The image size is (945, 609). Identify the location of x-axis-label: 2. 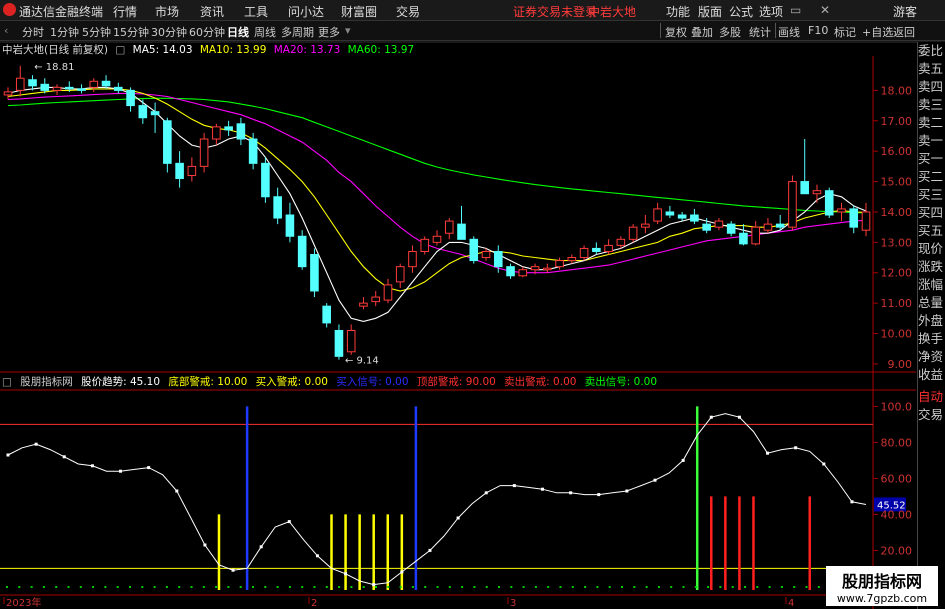
(314, 603).